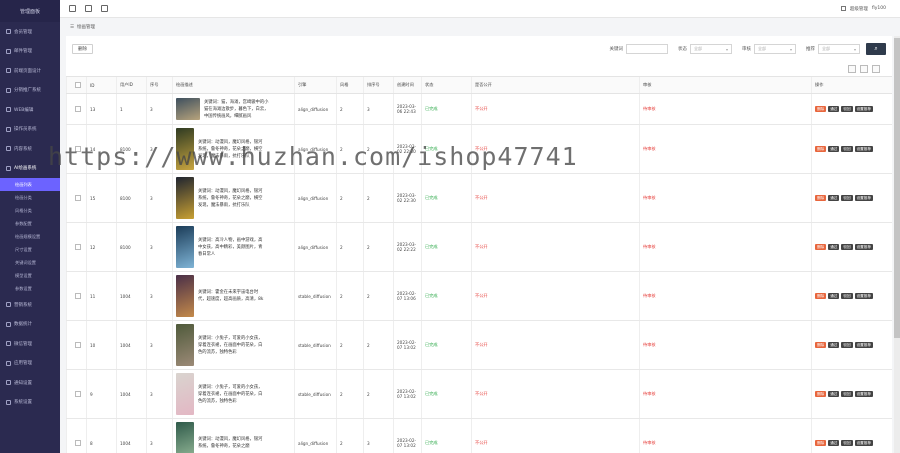 This screenshot has width=900, height=453. Describe the element at coordinates (82, 49) in the screenshot. I see `delete-button: 删除` at that location.